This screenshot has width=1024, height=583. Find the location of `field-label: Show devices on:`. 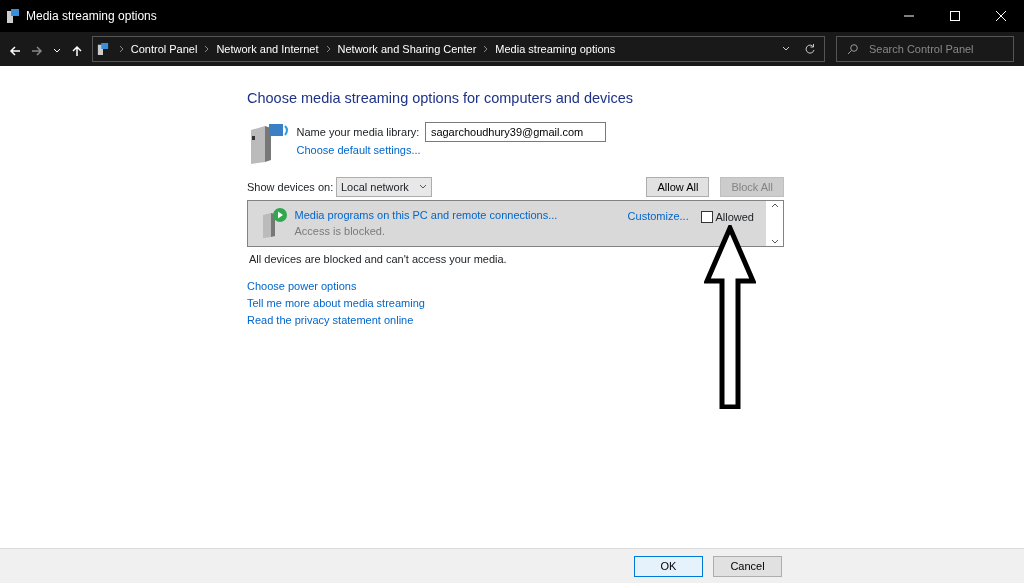

field-label: Show devices on: is located at coordinates (290, 187).